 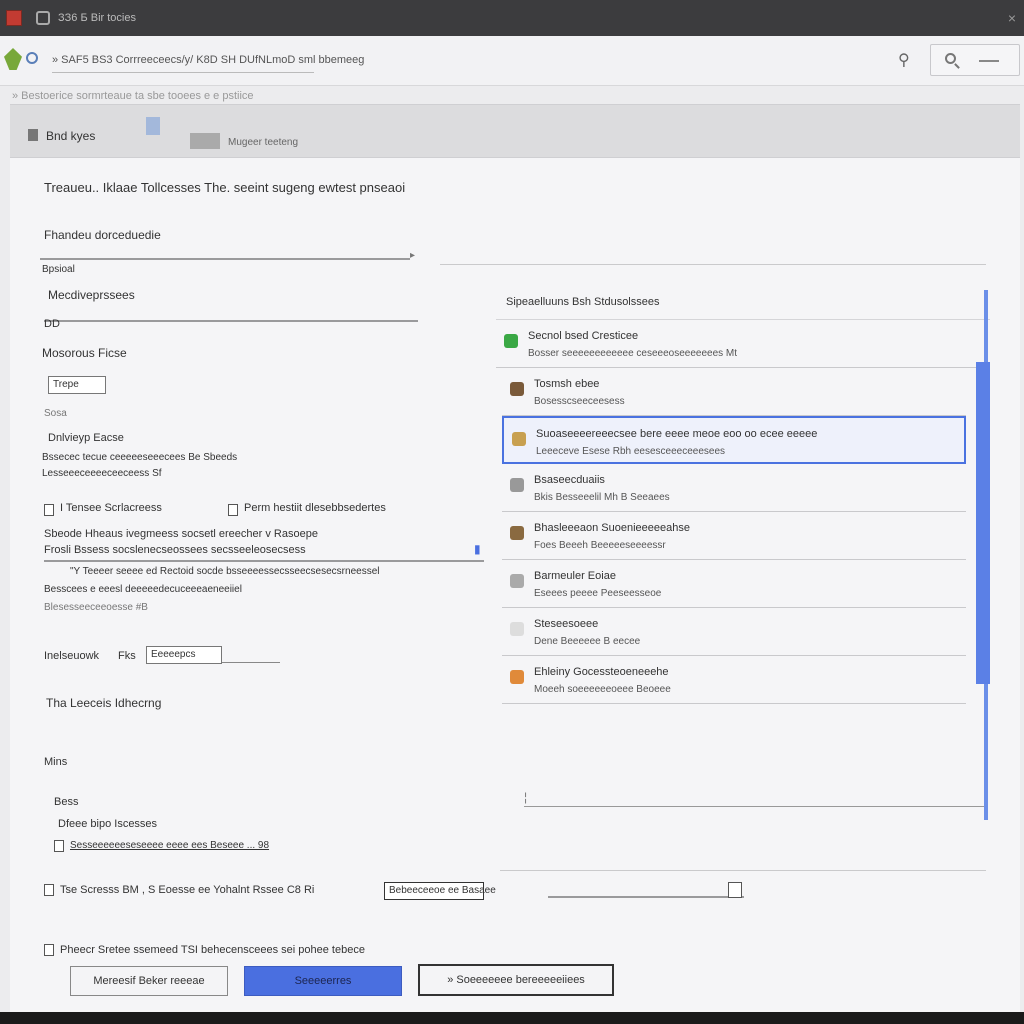 What do you see at coordinates (754, 806) in the screenshot?
I see `list-bottom-divider` at bounding box center [754, 806].